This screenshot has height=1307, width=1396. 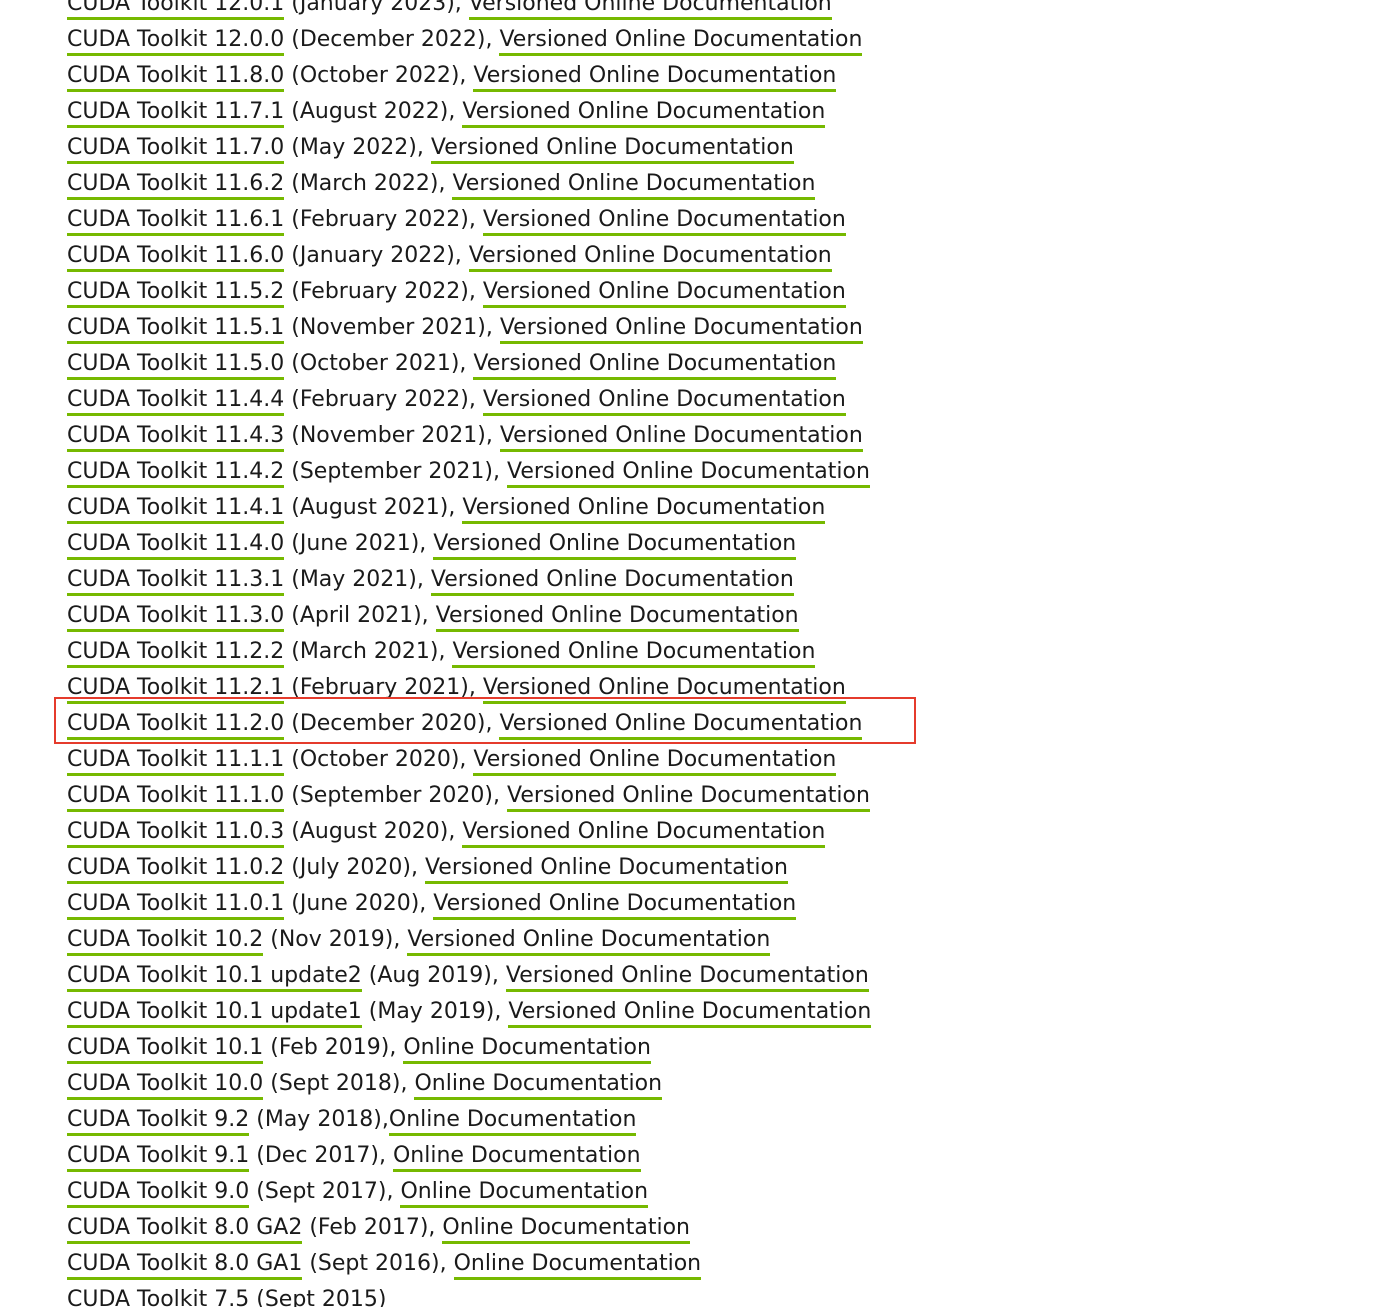 What do you see at coordinates (176, 41) in the screenshot?
I see `toolkit-download-link: CUDA Toolkit 12.0.0` at bounding box center [176, 41].